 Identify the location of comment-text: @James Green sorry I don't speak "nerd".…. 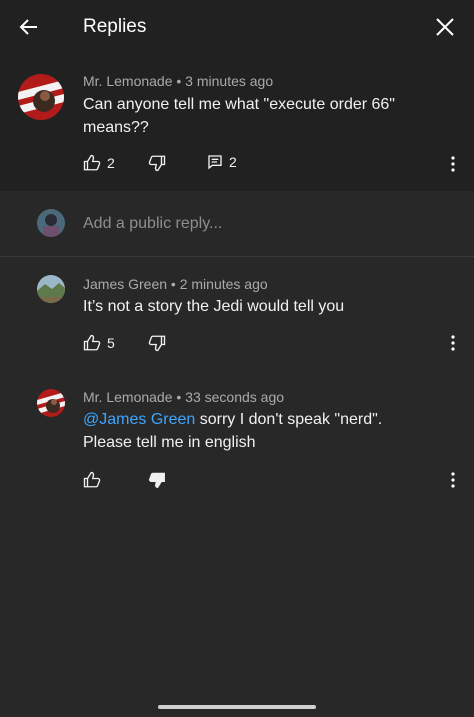
(258, 431).